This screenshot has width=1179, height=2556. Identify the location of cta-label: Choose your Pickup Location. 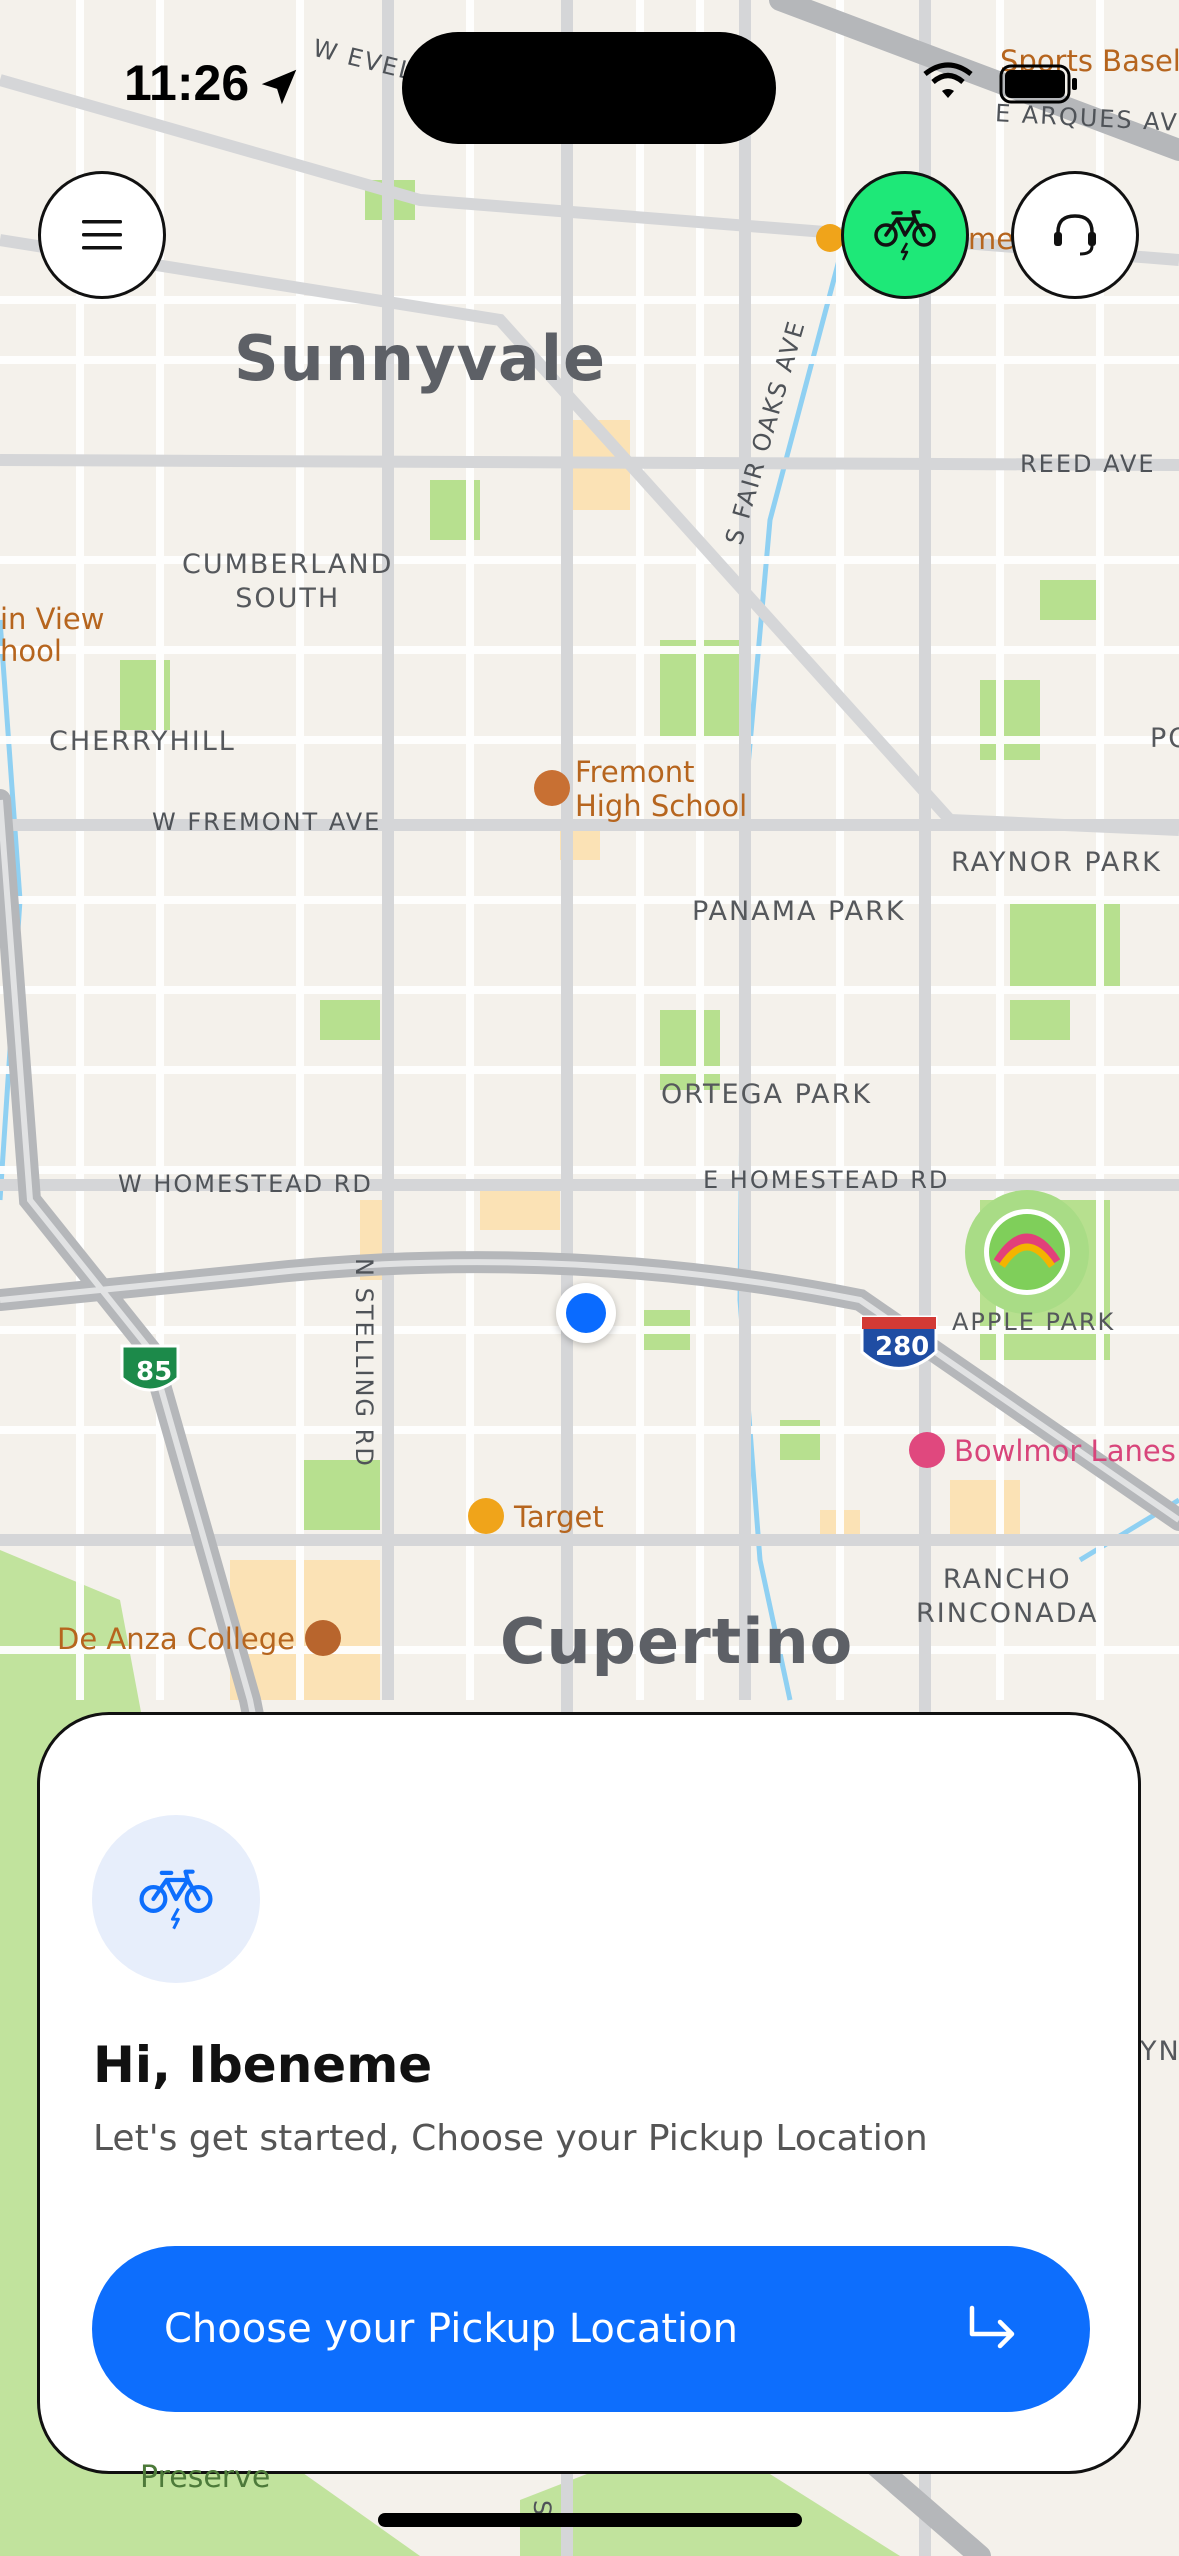
(451, 2329).